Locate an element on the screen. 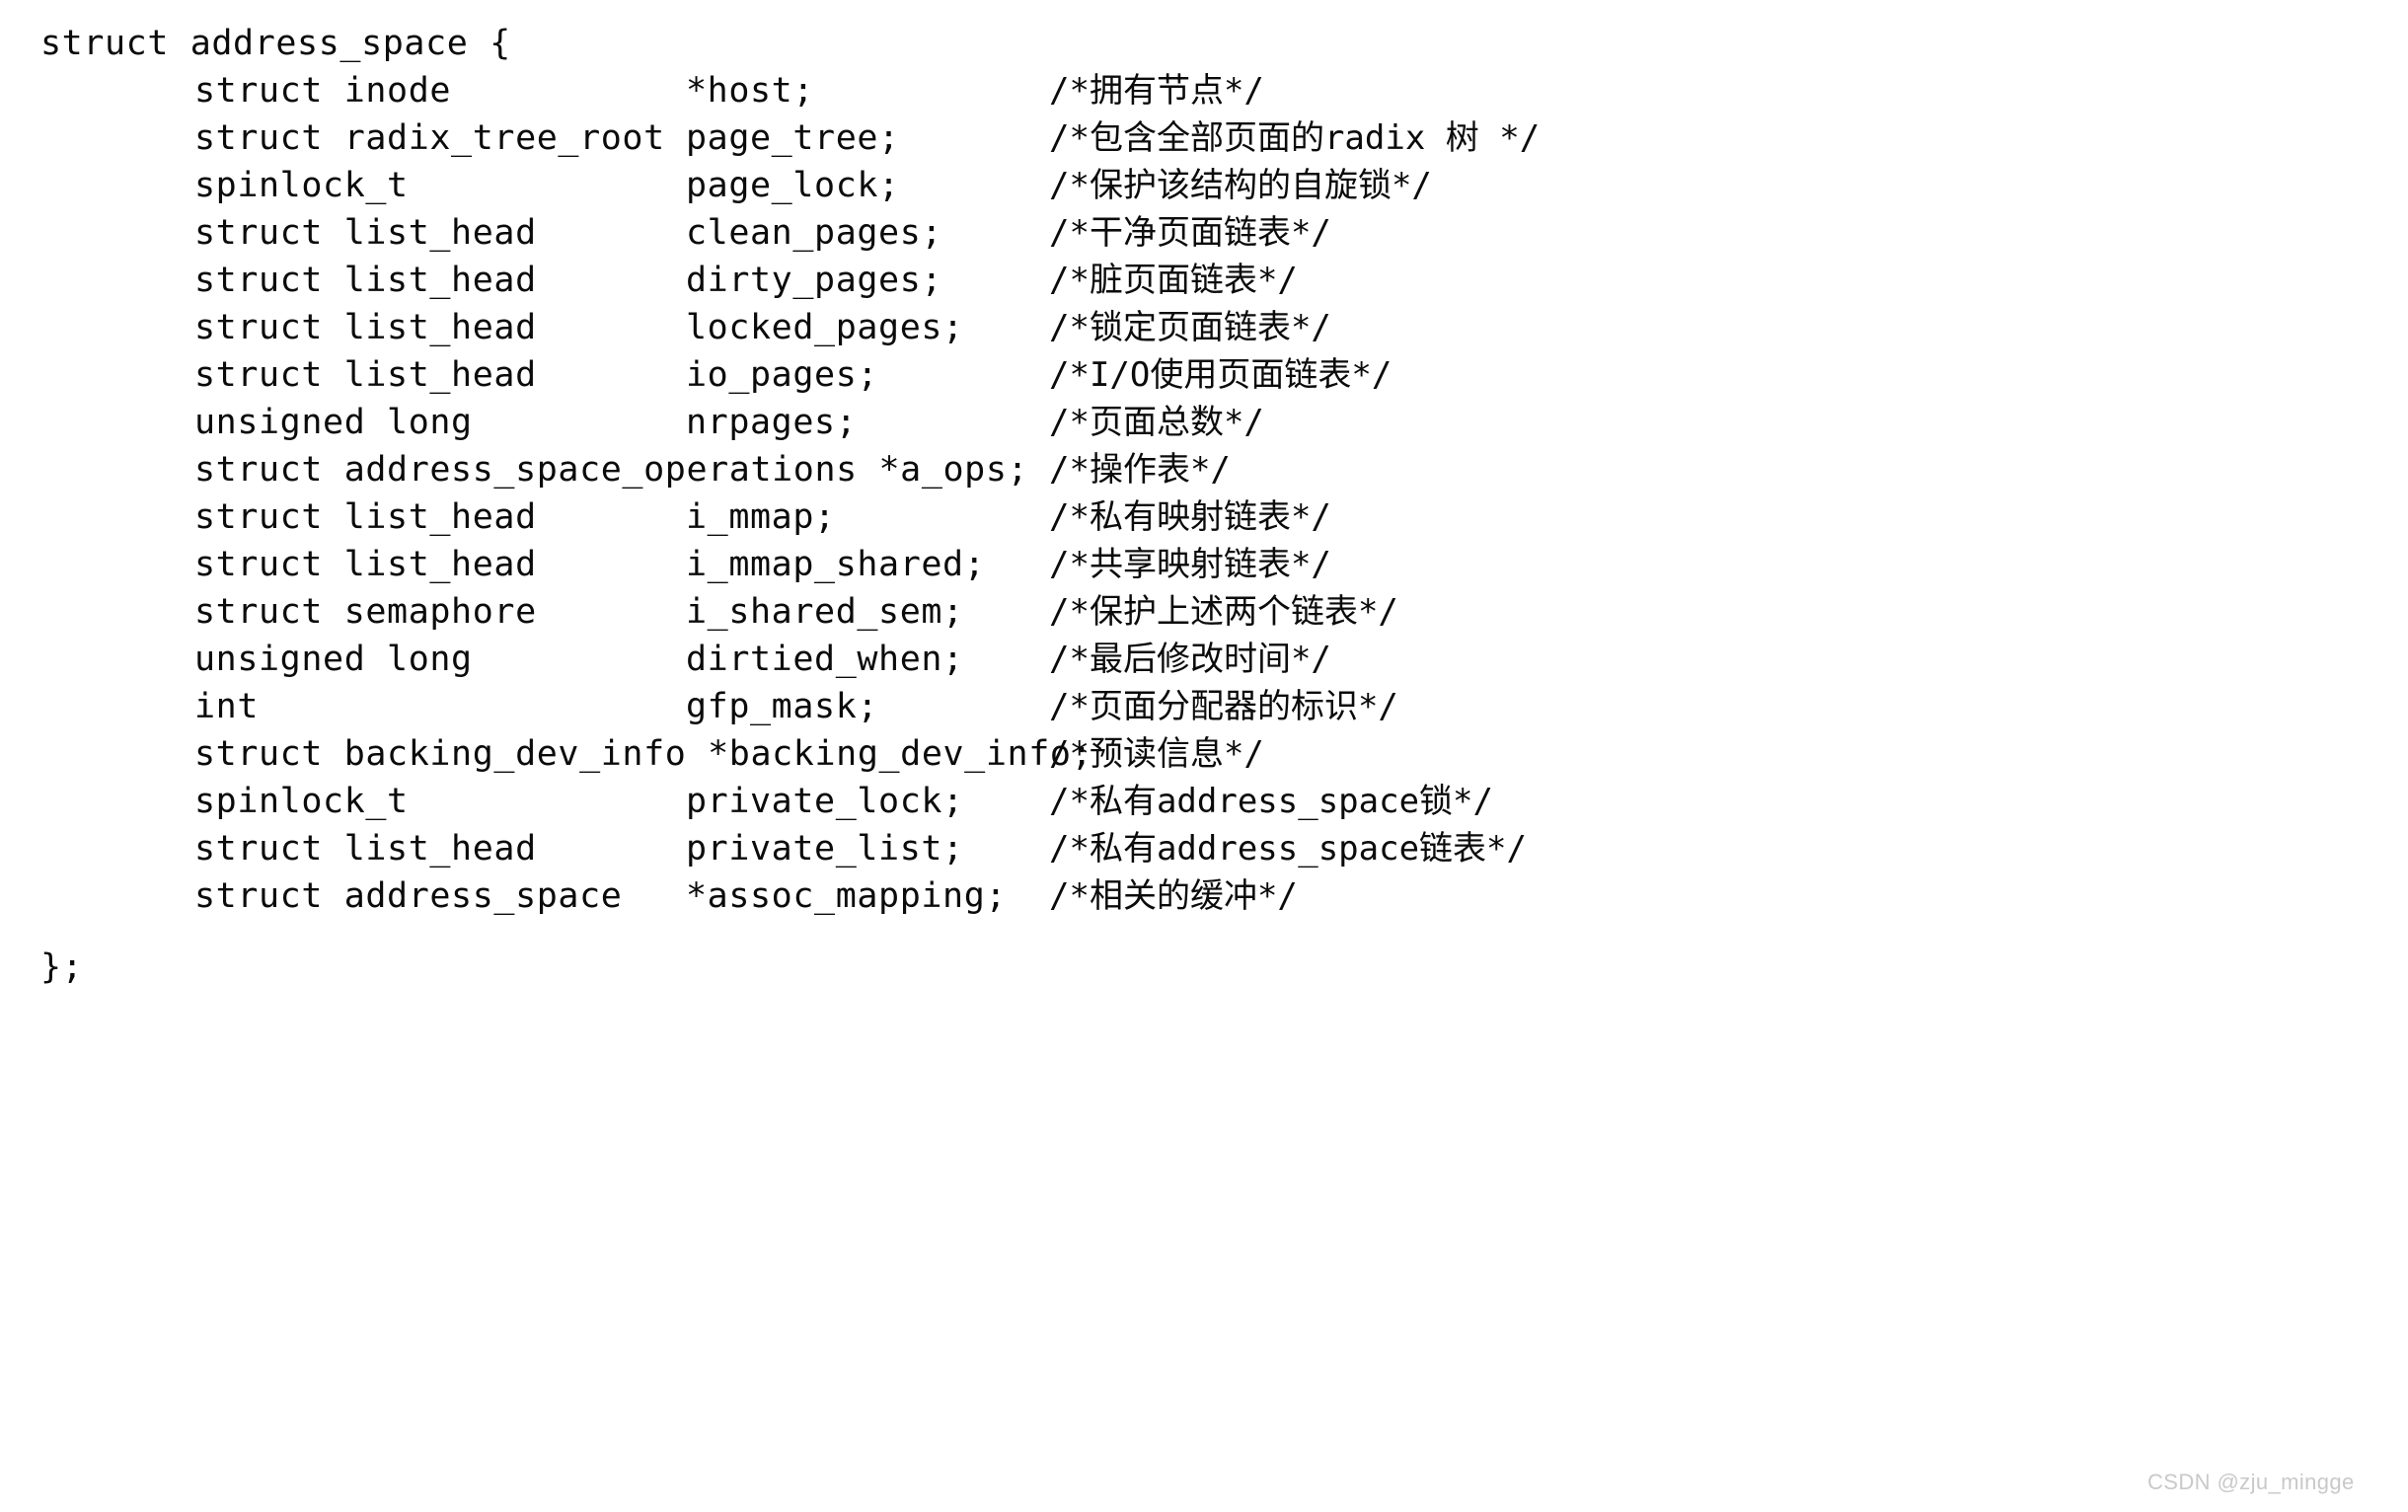  struct-field-row: struct list_head io_pages; /*I/O使用页面链表*/ is located at coordinates (1204, 375).